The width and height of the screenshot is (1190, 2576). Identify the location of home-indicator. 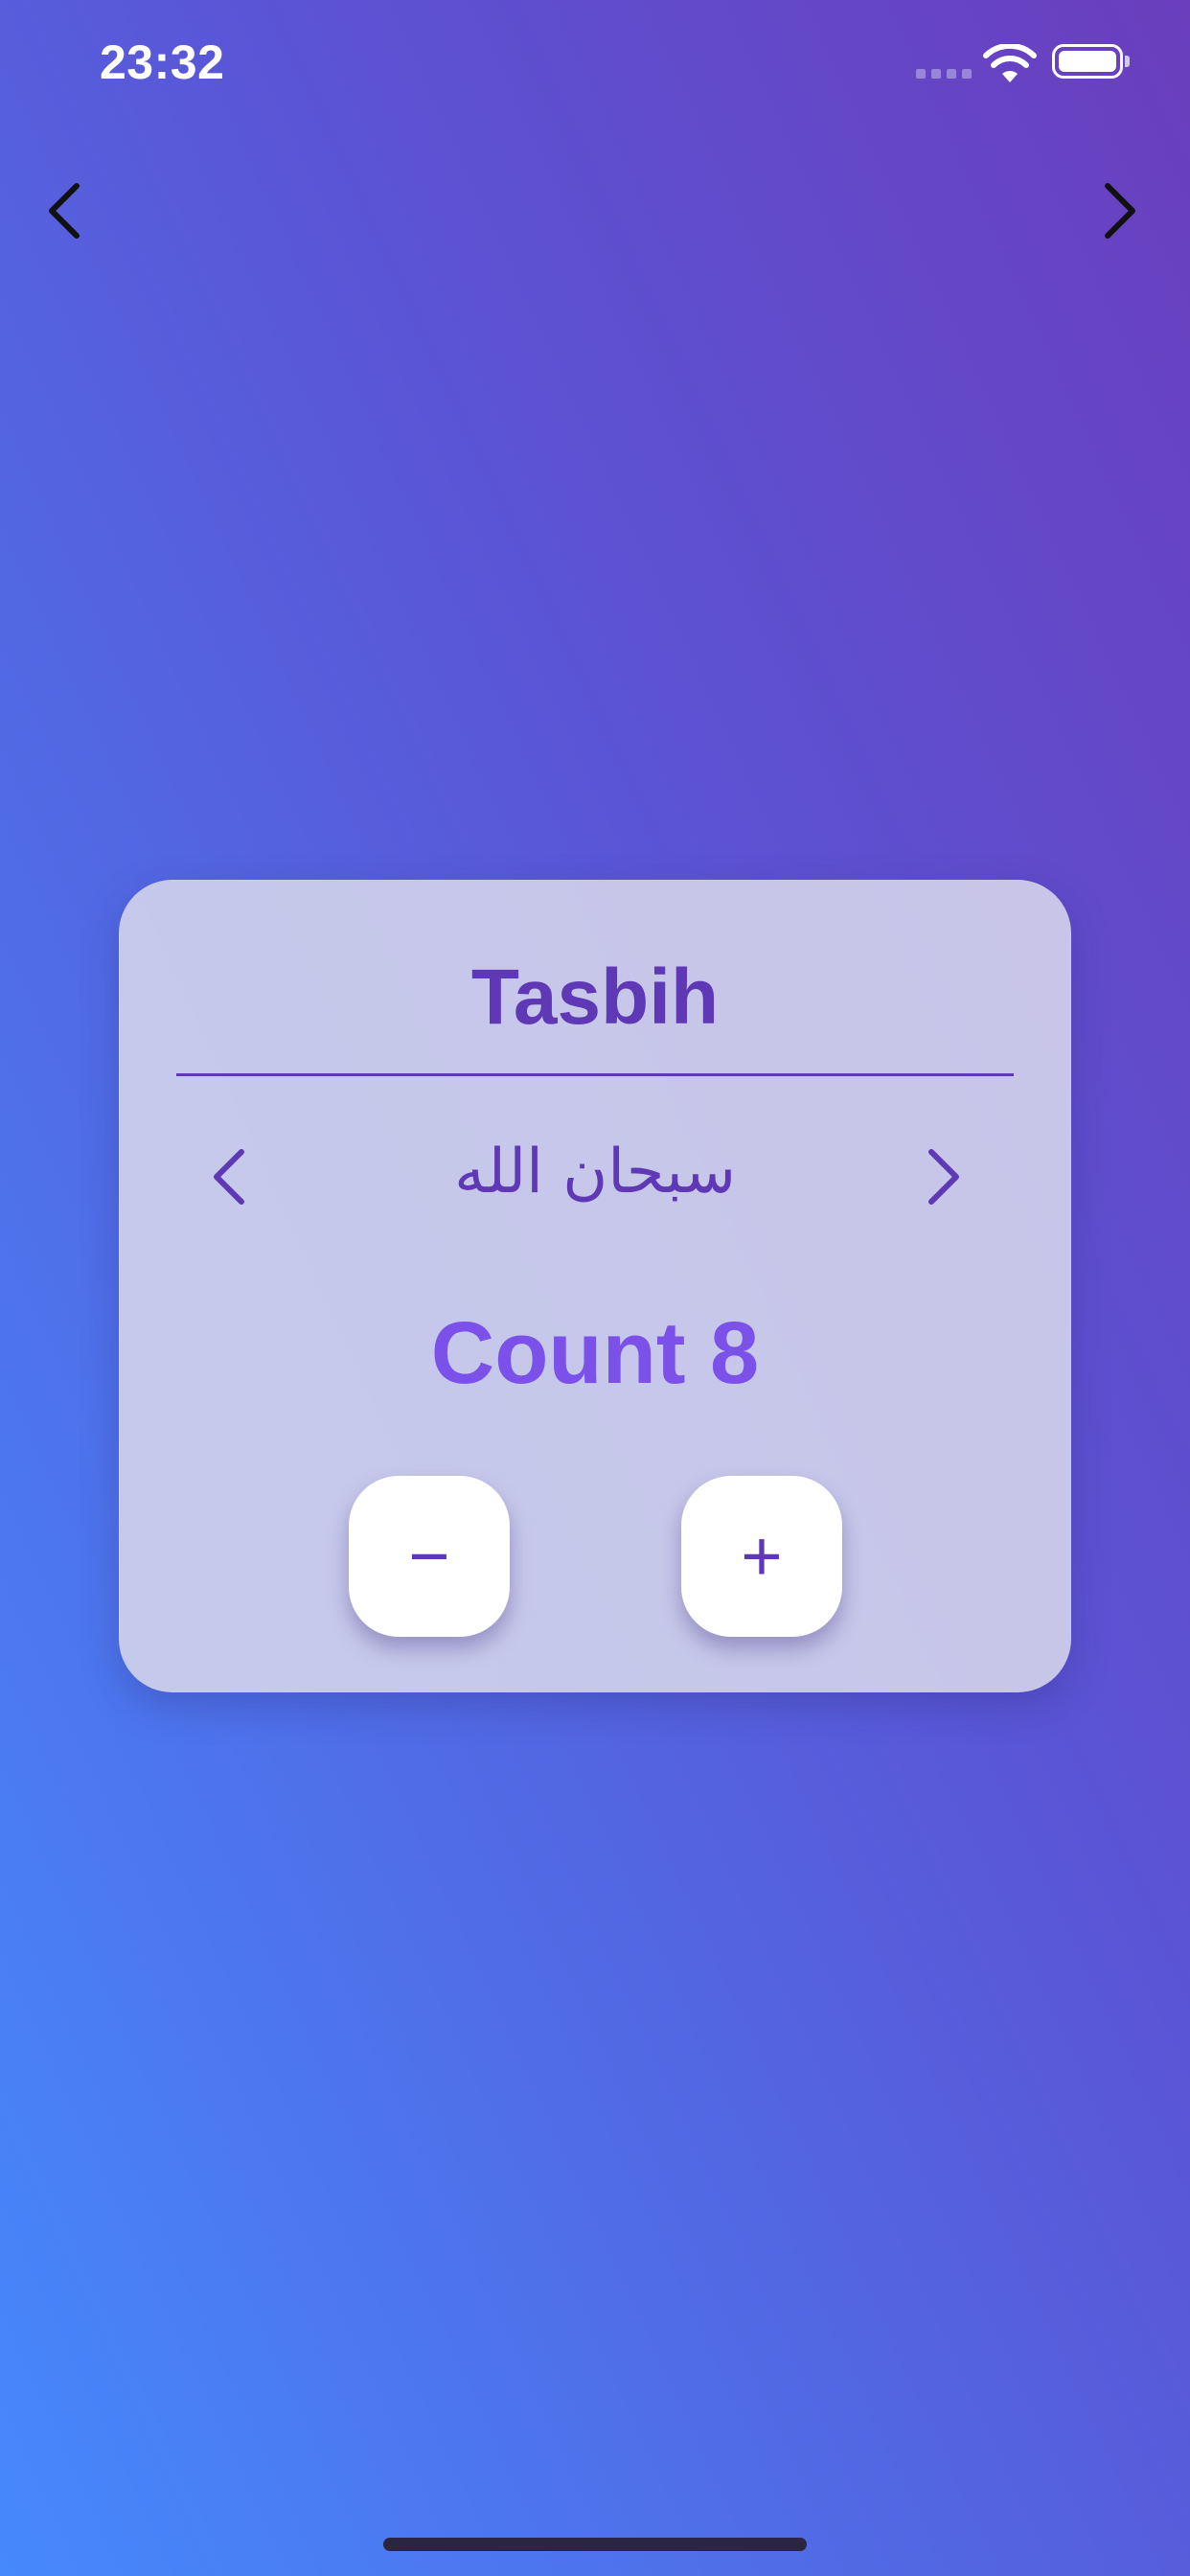
(595, 2544).